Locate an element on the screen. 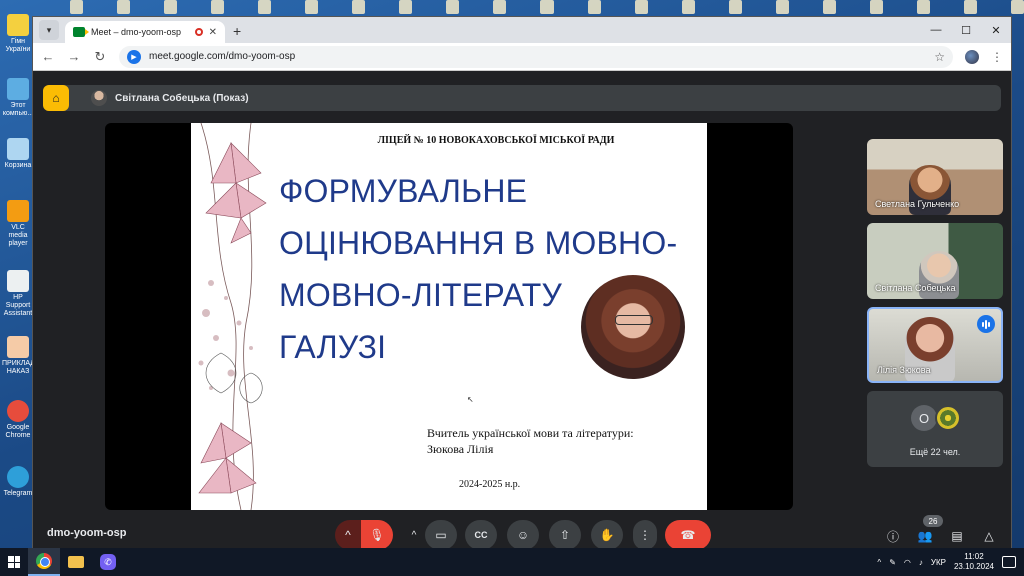 Image resolution: width=1024 pixels, height=576 pixels. clock-time: 11:02 is located at coordinates (974, 556).